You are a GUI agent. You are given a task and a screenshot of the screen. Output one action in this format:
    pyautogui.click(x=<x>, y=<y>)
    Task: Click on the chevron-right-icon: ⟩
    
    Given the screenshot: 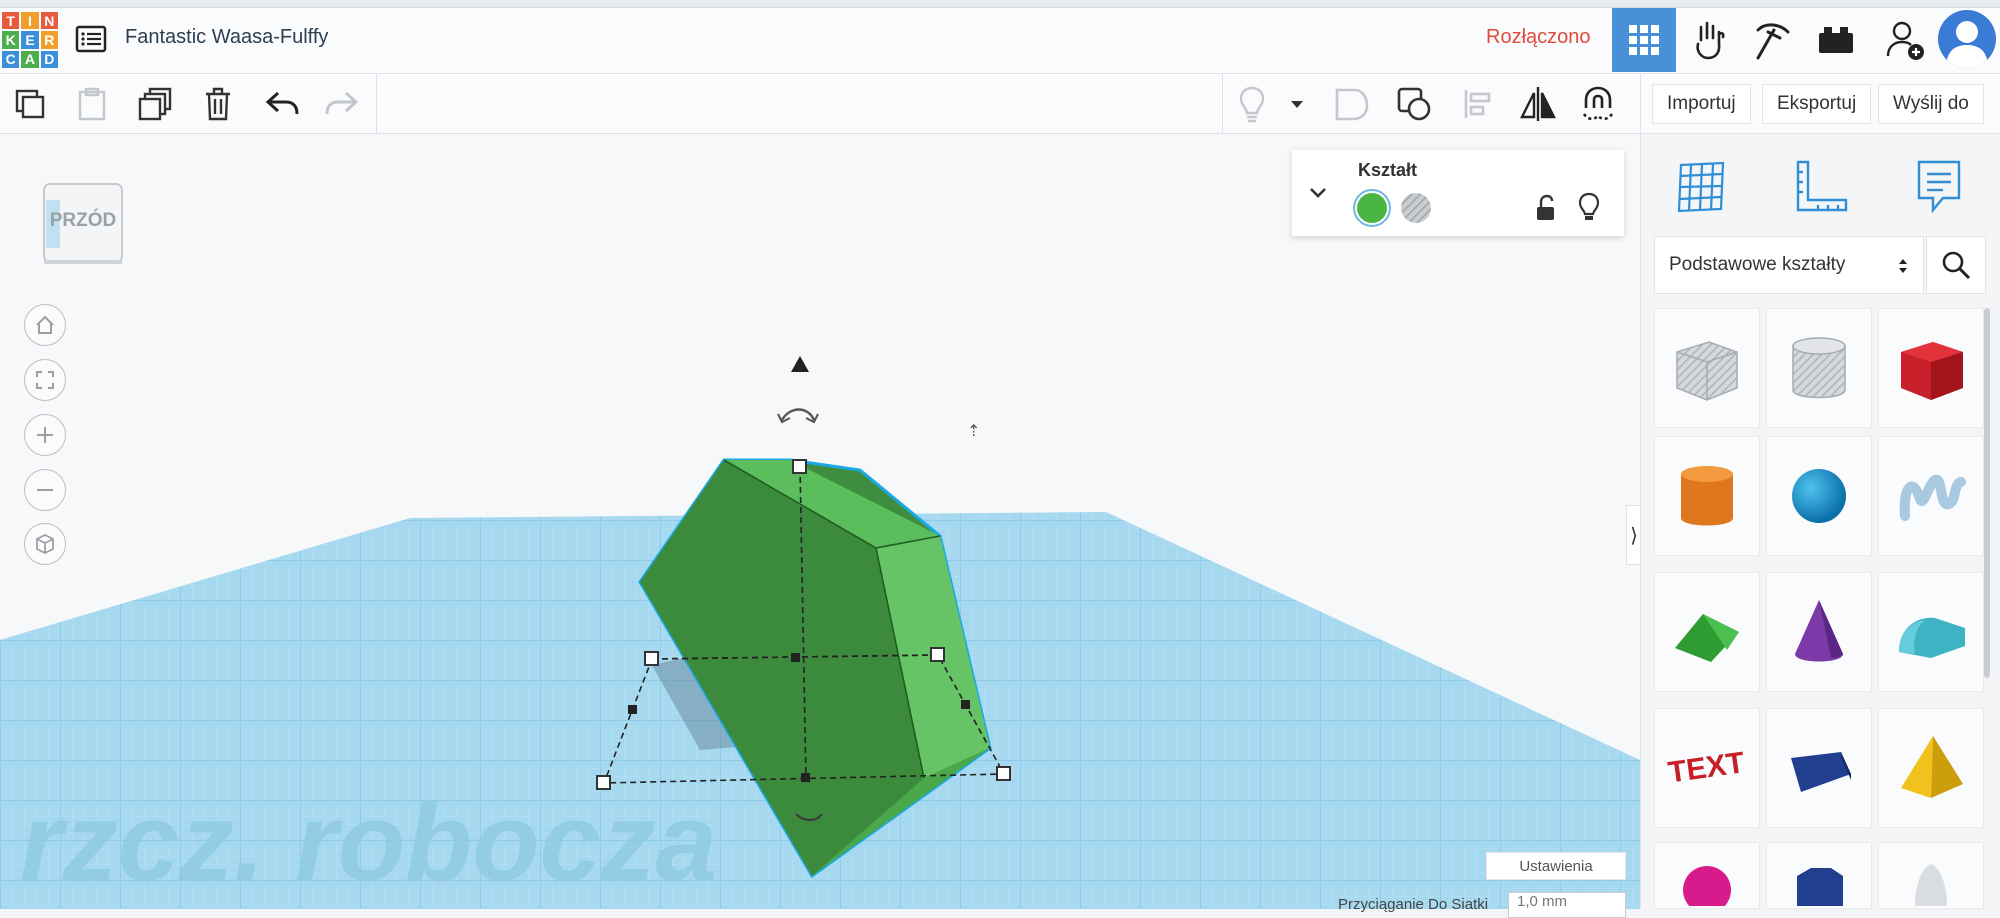 What is the action you would take?
    pyautogui.click(x=1634, y=535)
    